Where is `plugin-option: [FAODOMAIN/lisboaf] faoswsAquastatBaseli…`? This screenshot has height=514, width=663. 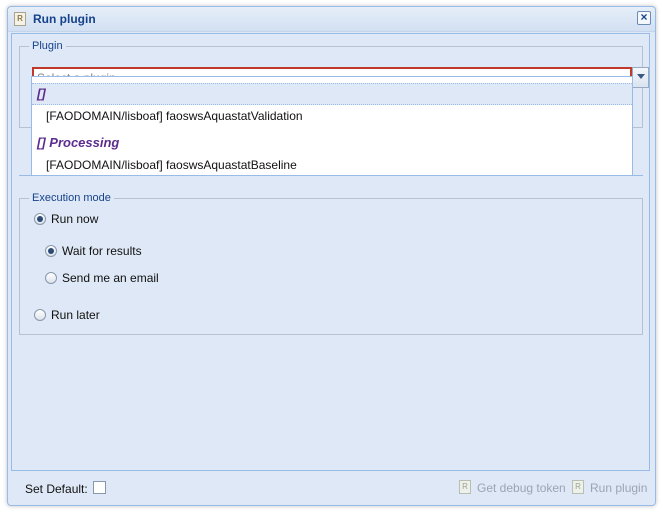 plugin-option: [FAODOMAIN/lisboaf] faoswsAquastatBaseli… is located at coordinates (332, 165).